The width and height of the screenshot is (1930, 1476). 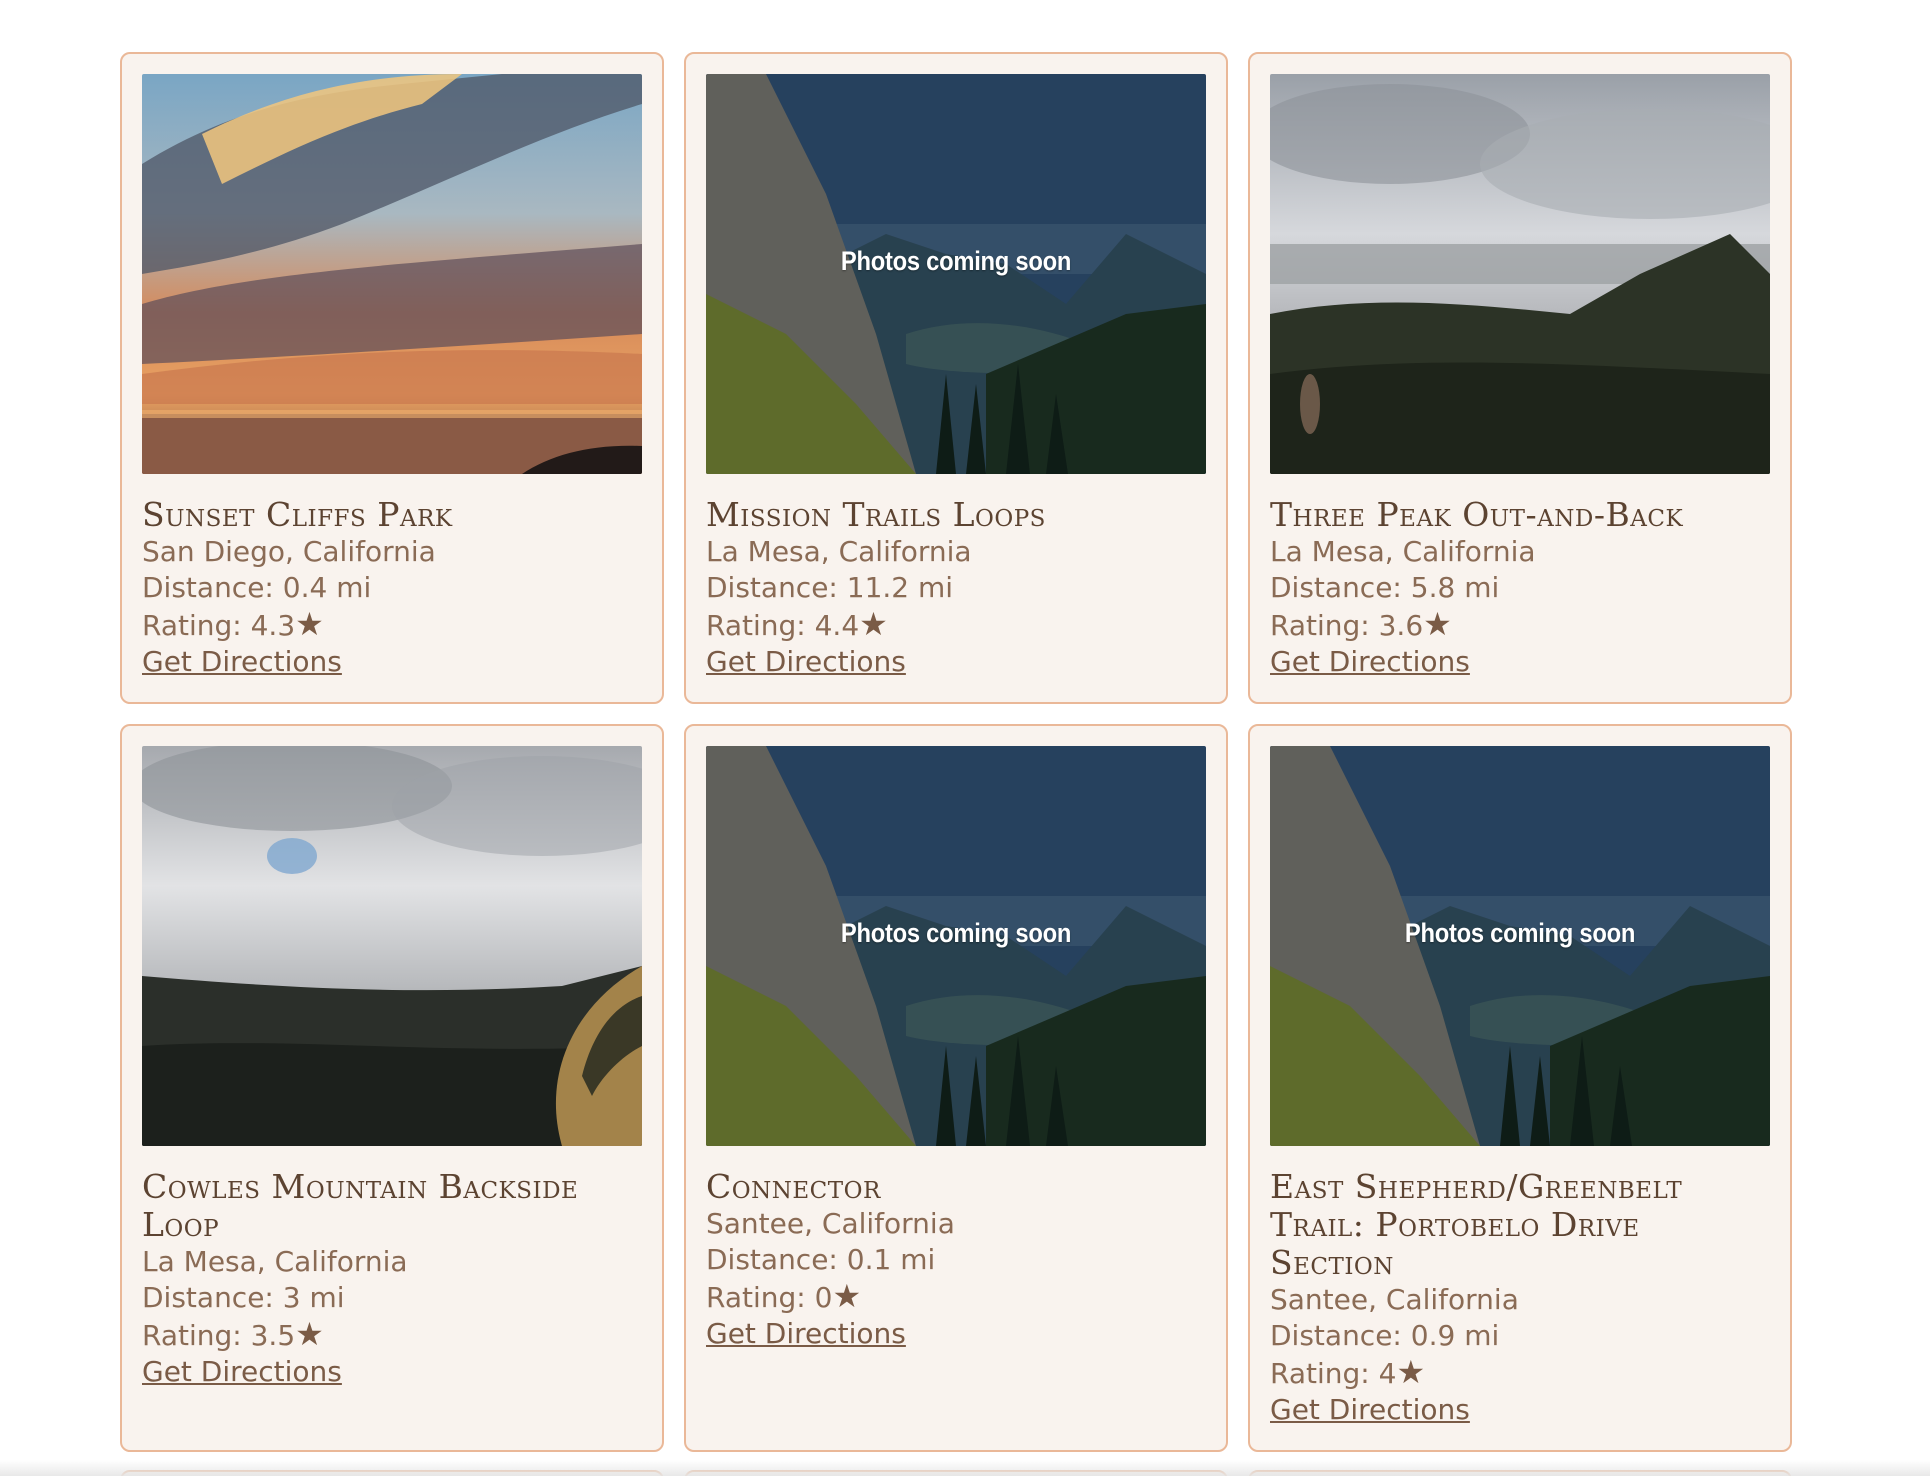 What do you see at coordinates (257, 587) in the screenshot?
I see `trail-distance: Distance: 0.4 mi` at bounding box center [257, 587].